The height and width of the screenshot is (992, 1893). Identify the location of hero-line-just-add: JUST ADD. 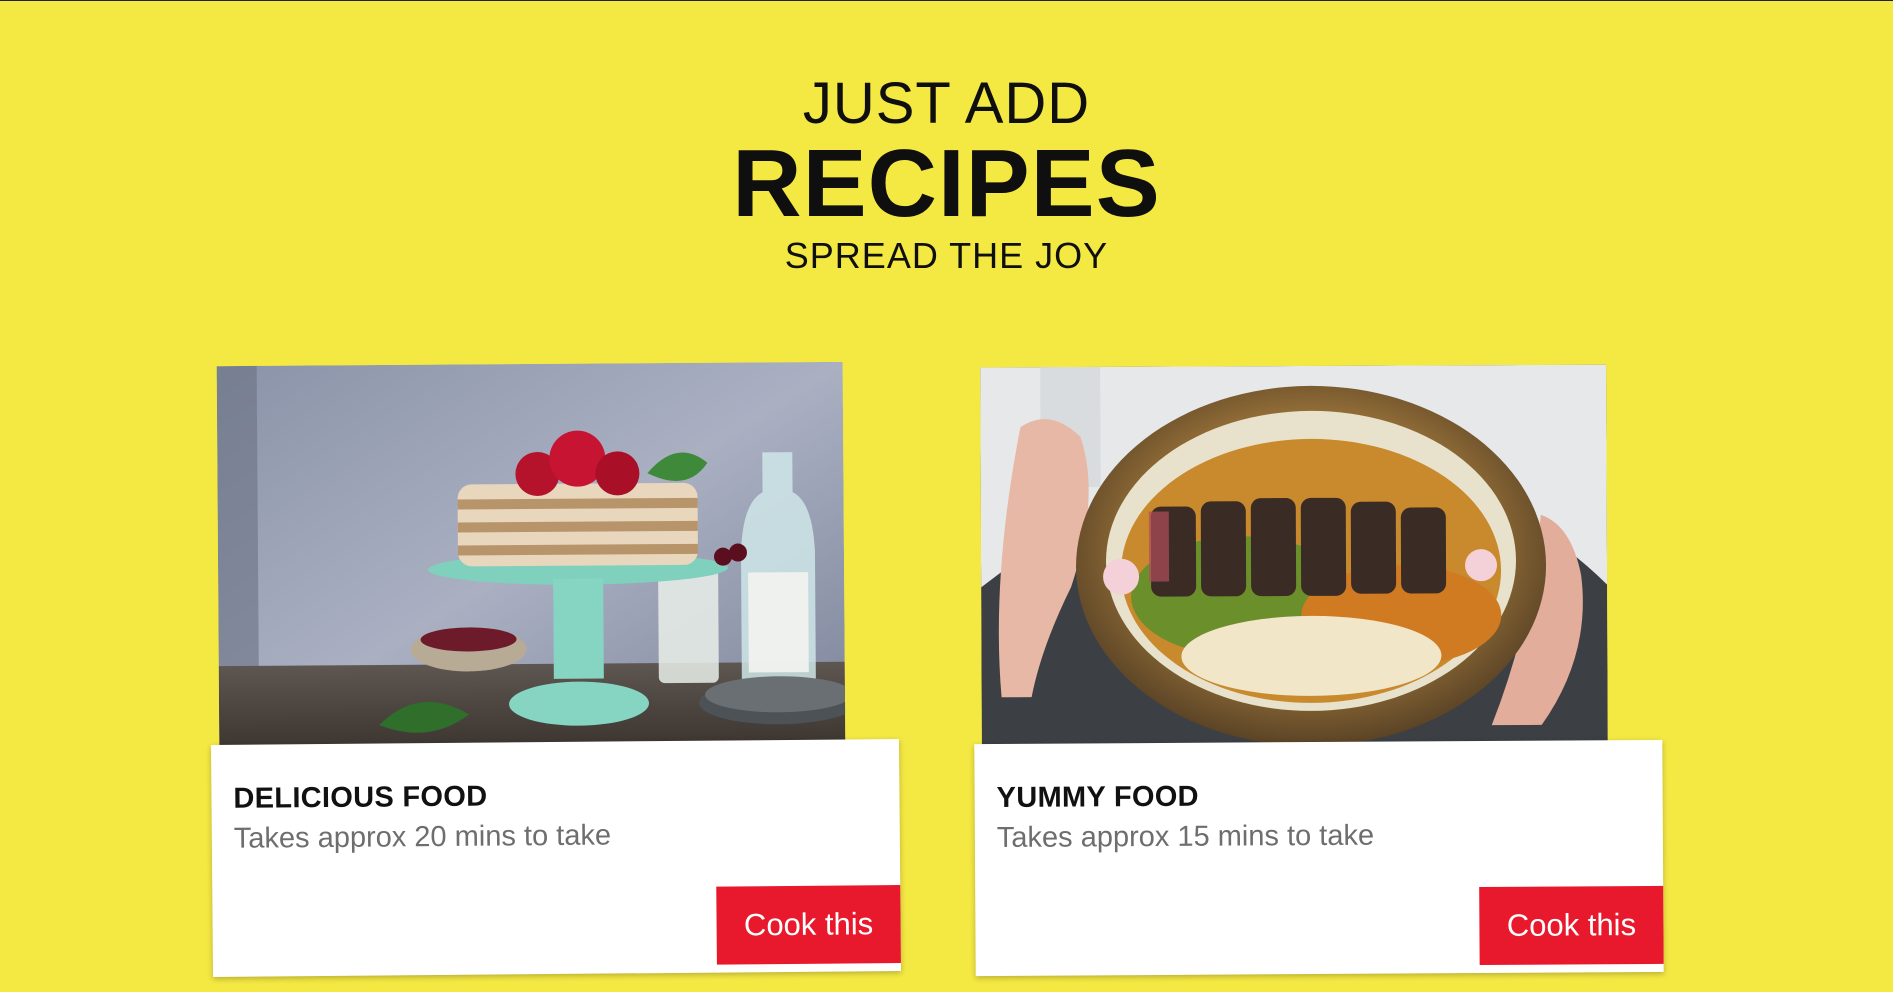
(946, 103).